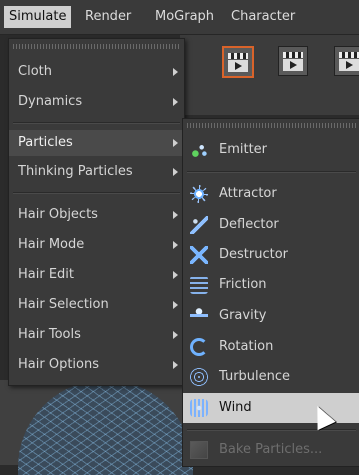 The image size is (359, 475). What do you see at coordinates (255, 376) in the screenshot?
I see `submenu-item-label: Turbulence` at bounding box center [255, 376].